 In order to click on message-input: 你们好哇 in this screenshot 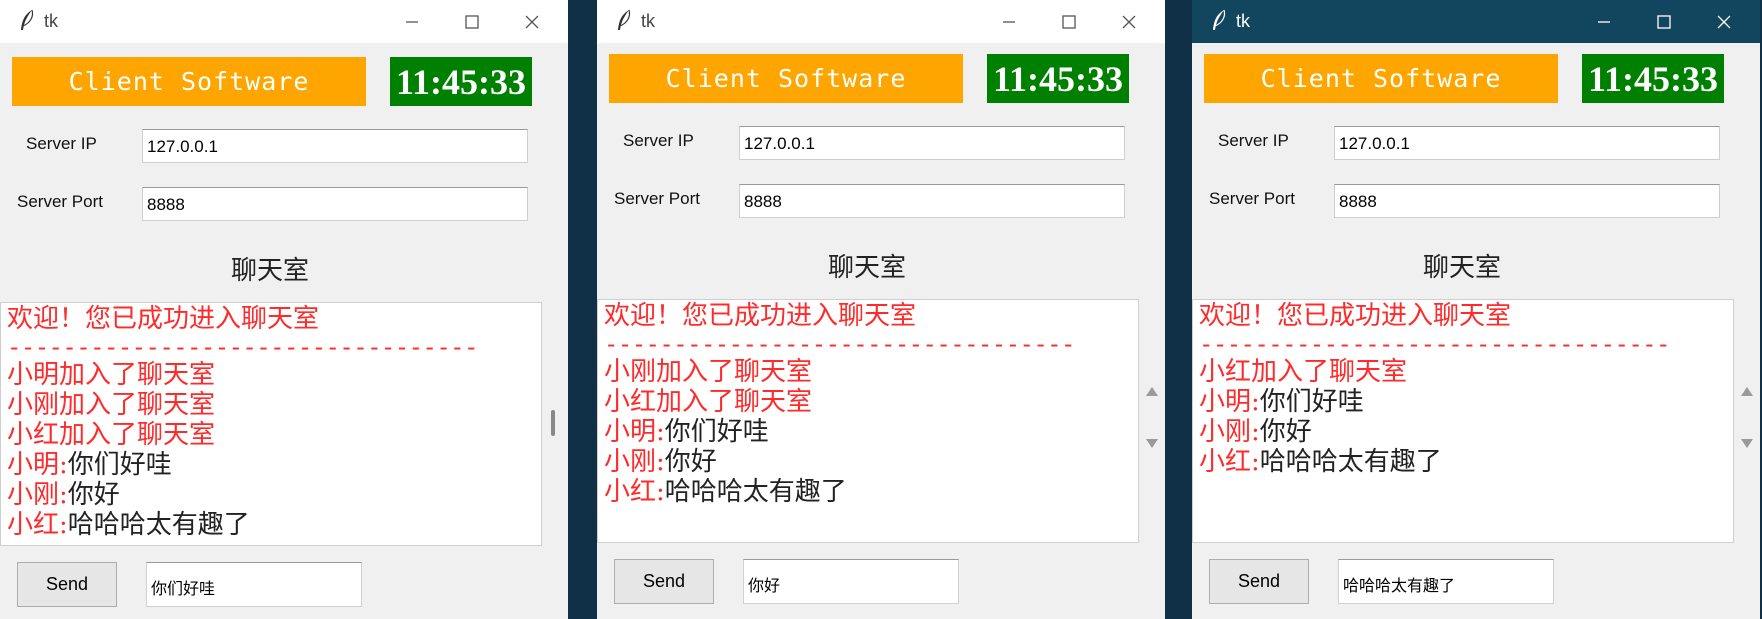, I will do `click(254, 584)`.